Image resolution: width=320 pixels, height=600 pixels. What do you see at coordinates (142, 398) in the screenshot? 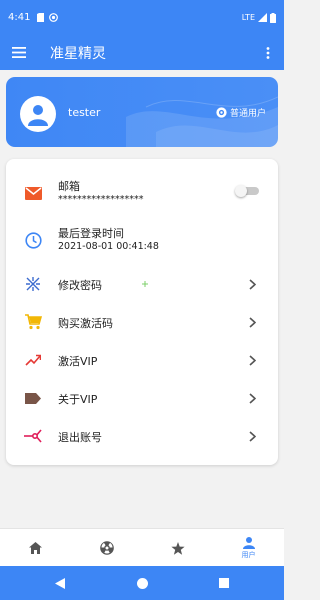
I see `list-item-about-vip: 关于VIP` at bounding box center [142, 398].